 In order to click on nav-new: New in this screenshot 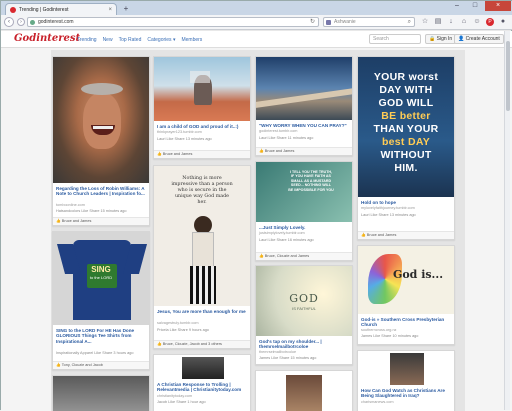, I will do `click(108, 40)`.